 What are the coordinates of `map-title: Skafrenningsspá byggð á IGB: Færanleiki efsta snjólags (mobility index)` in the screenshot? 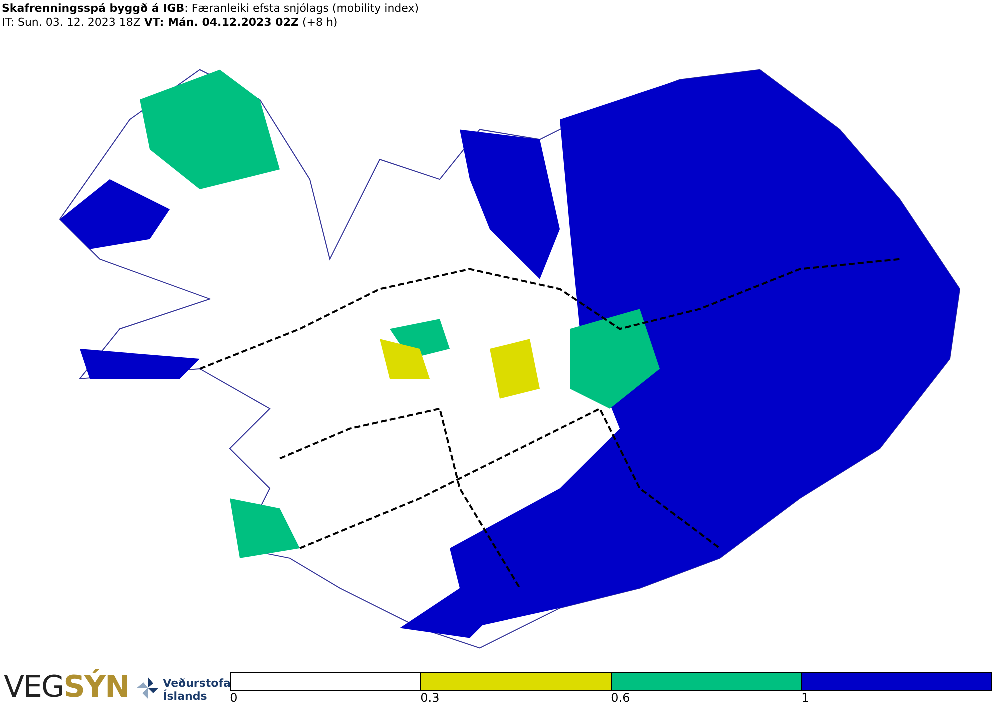 It's located at (211, 9).